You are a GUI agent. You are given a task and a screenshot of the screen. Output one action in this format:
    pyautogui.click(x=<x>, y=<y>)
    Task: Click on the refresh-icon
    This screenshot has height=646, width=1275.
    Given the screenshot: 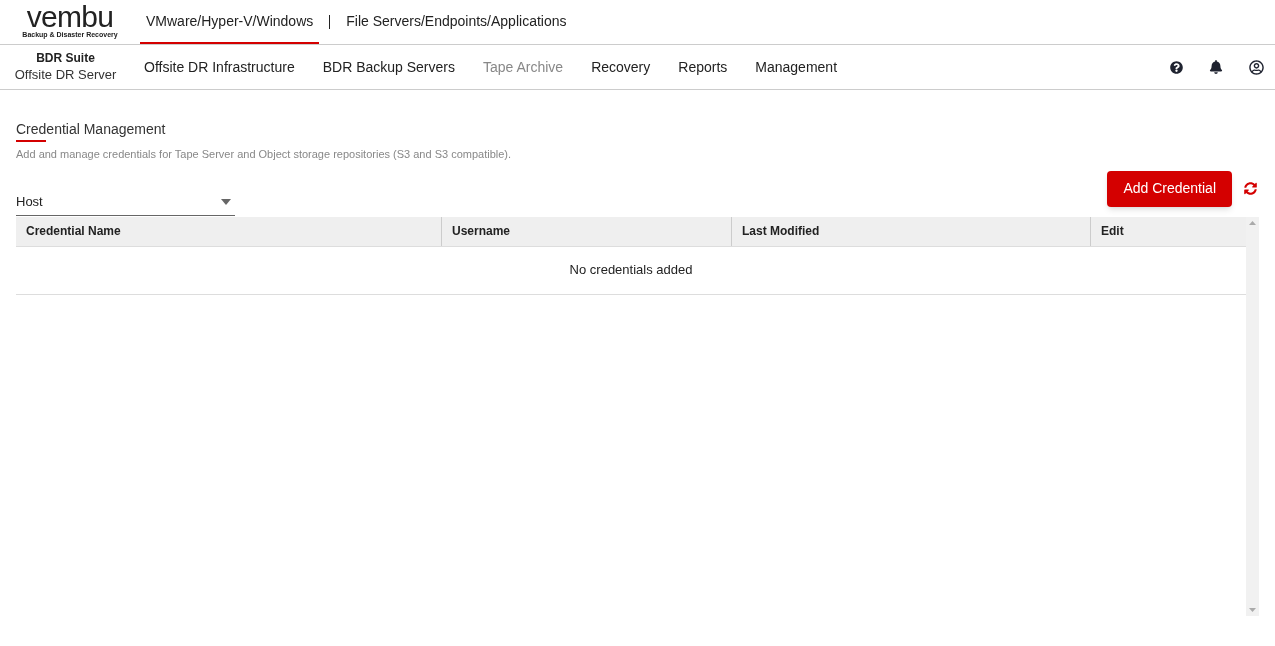 What is the action you would take?
    pyautogui.click(x=1250, y=188)
    